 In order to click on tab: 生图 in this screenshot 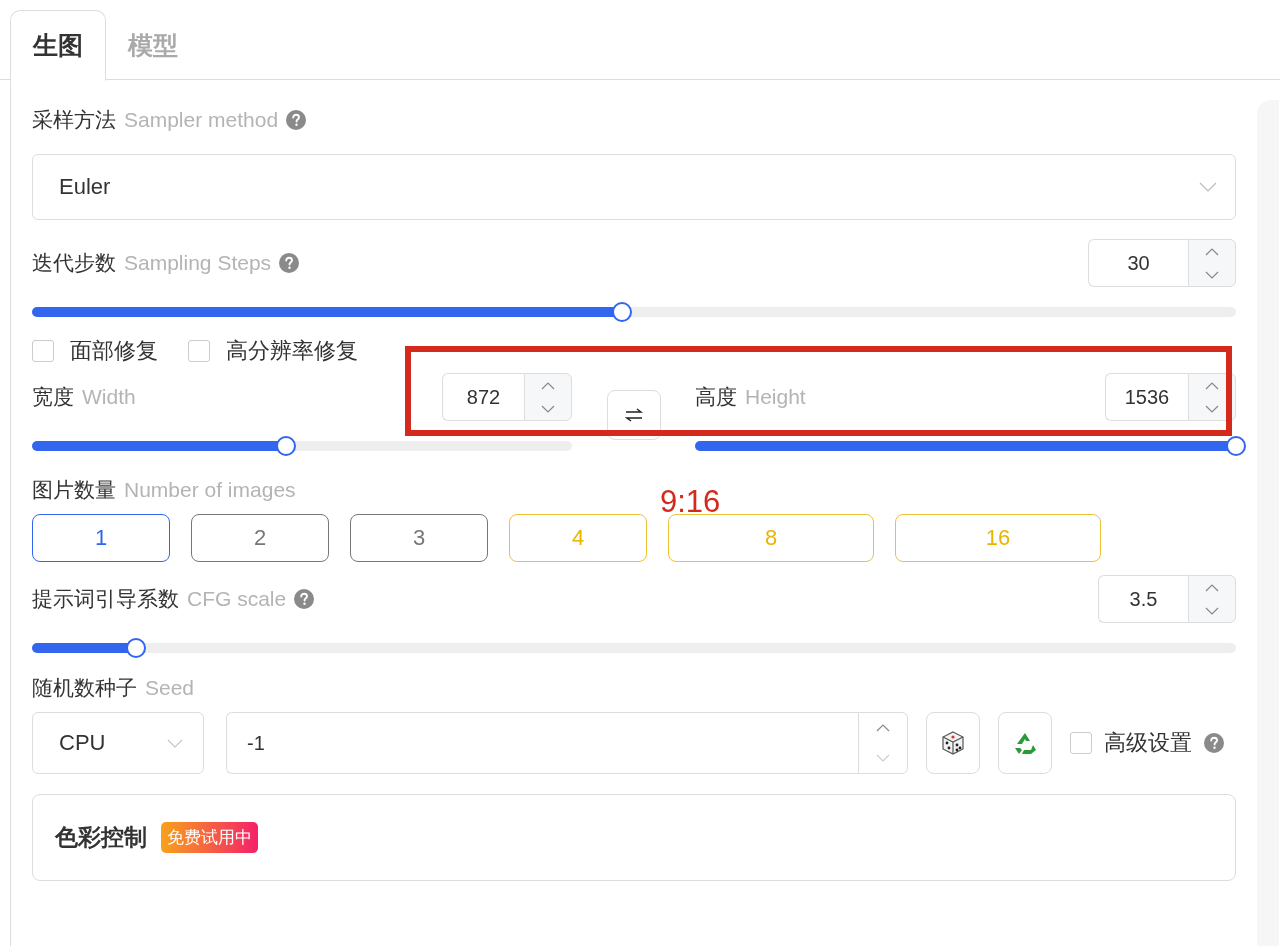, I will do `click(58, 45)`.